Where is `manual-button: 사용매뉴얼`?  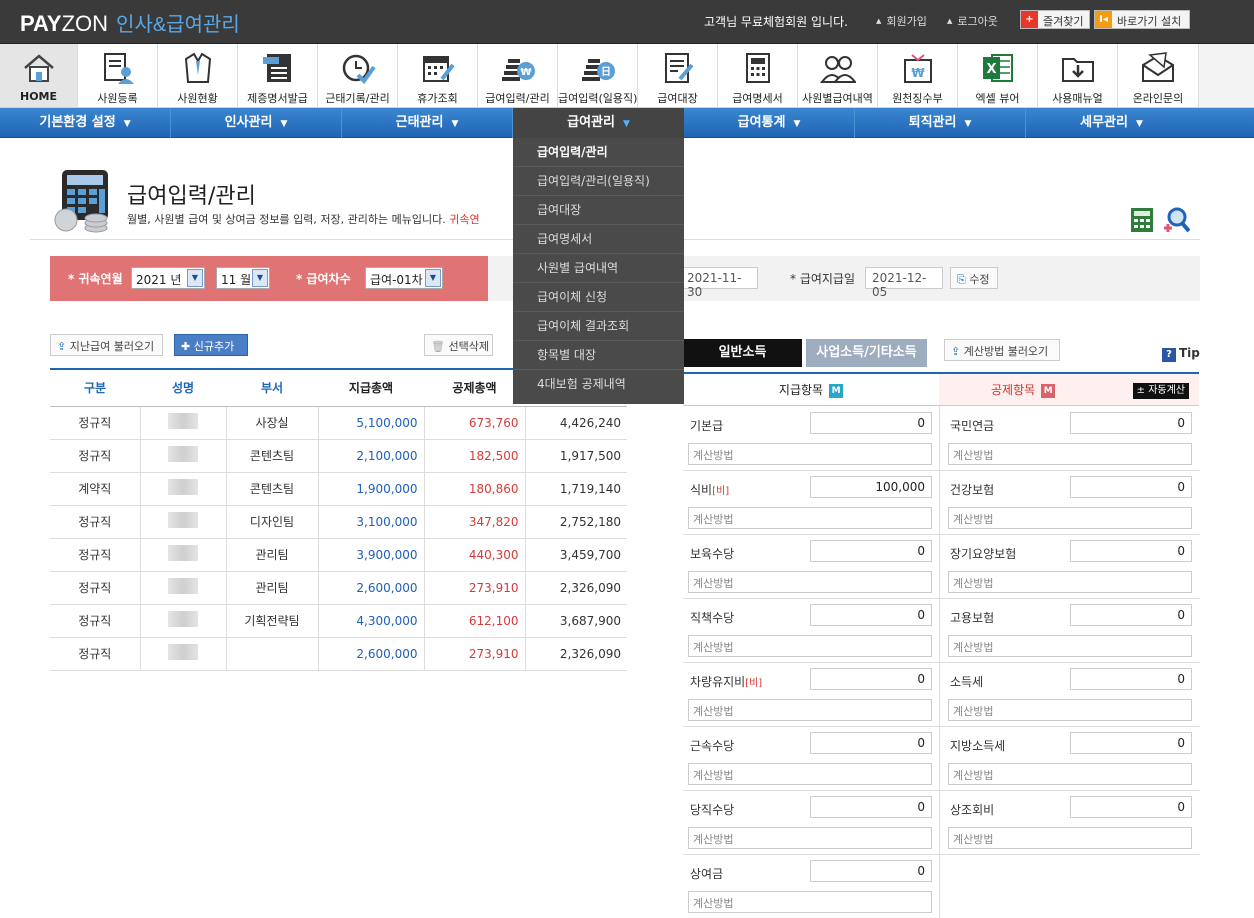 manual-button: 사용매뉴얼 is located at coordinates (1078, 75).